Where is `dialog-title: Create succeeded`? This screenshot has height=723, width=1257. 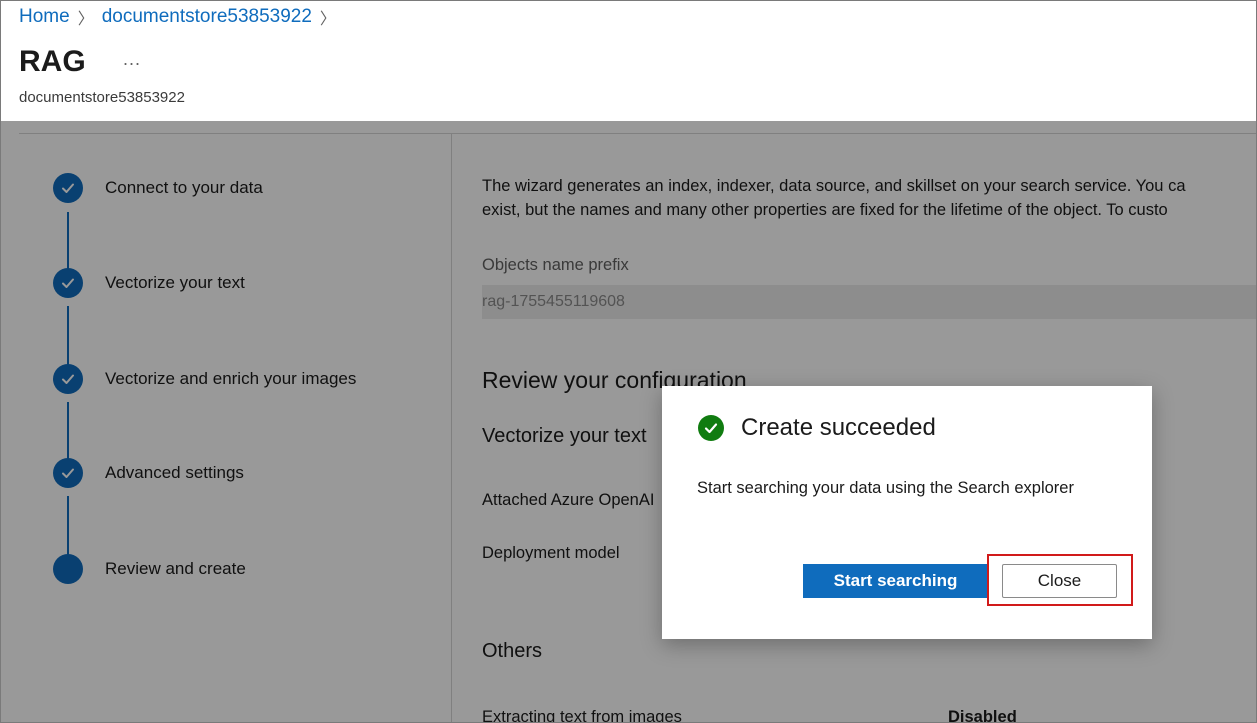 dialog-title: Create succeeded is located at coordinates (838, 427).